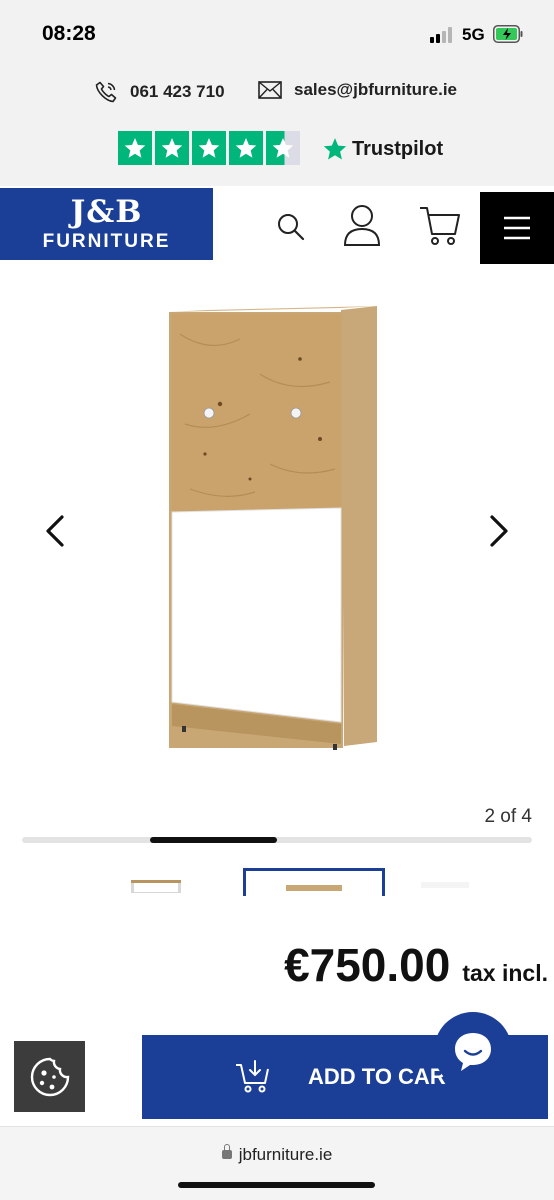  I want to click on gallery-counter: 2 of 4, so click(508, 816).